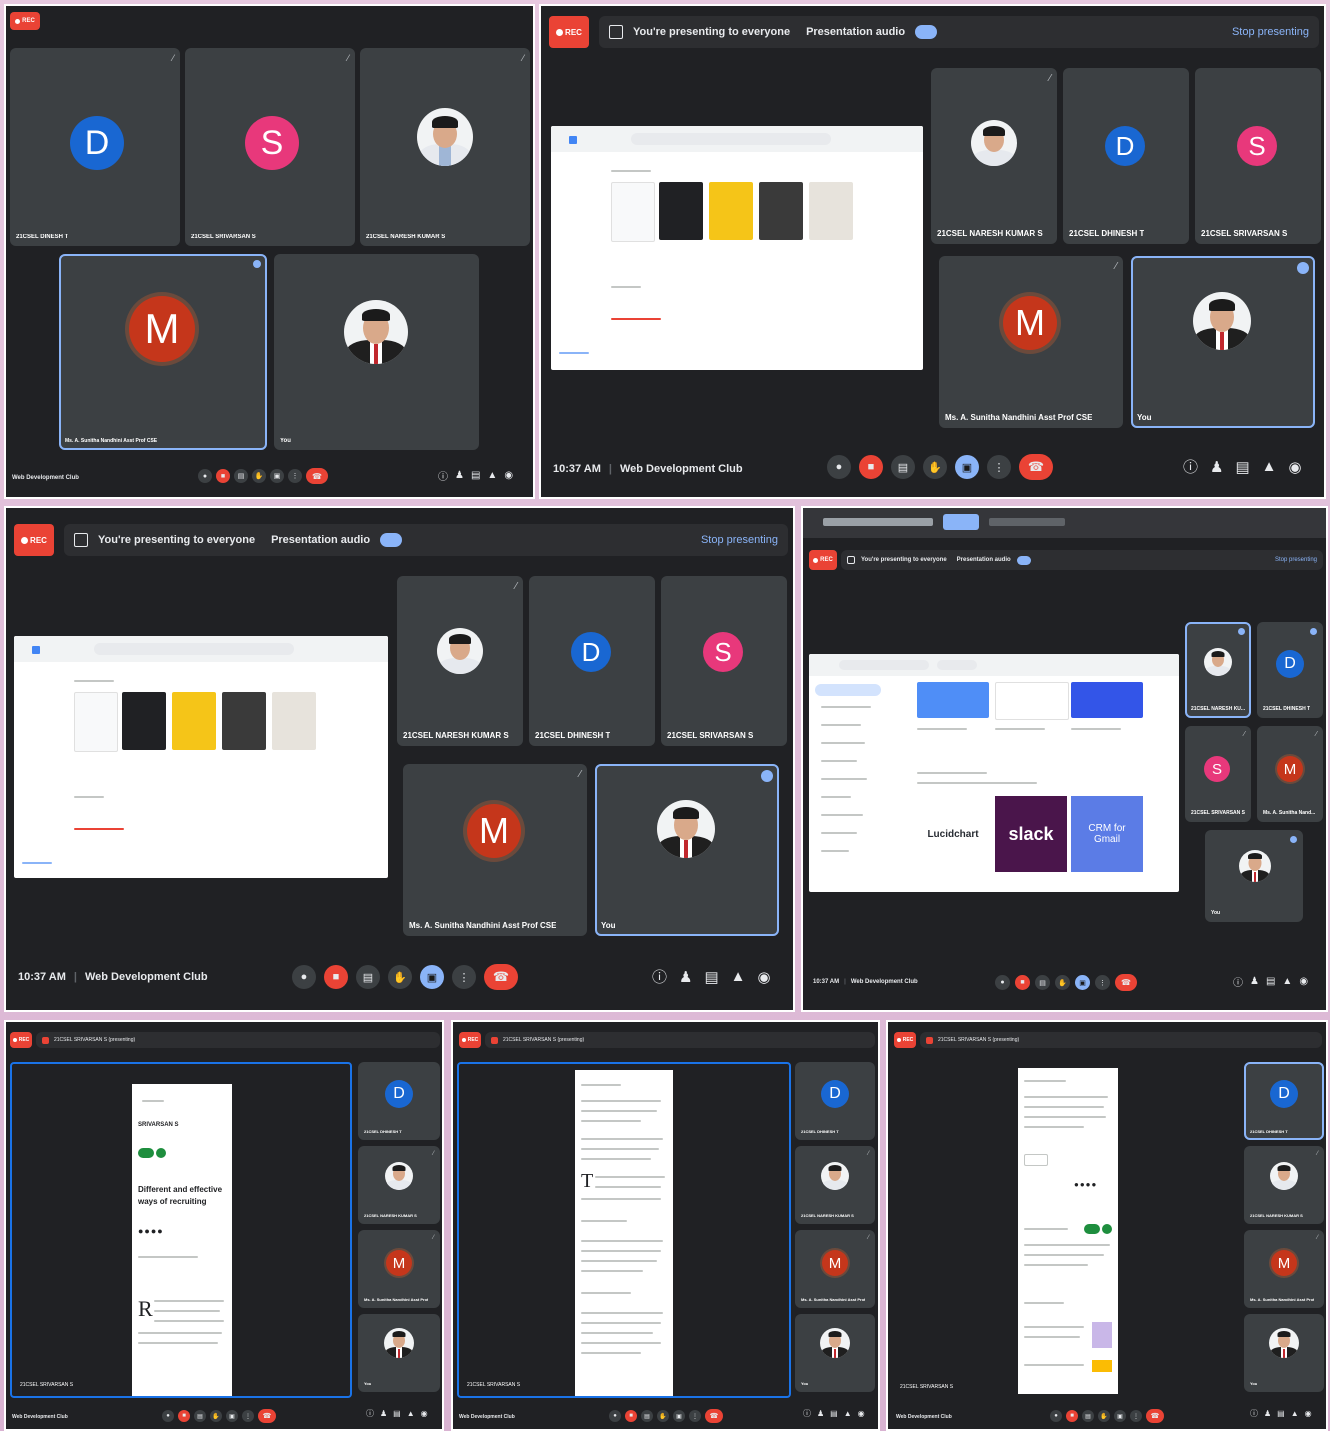  What do you see at coordinates (95, 147) in the screenshot?
I see `participant-tile: ⁄ D 21CSEL DINESH T` at bounding box center [95, 147].